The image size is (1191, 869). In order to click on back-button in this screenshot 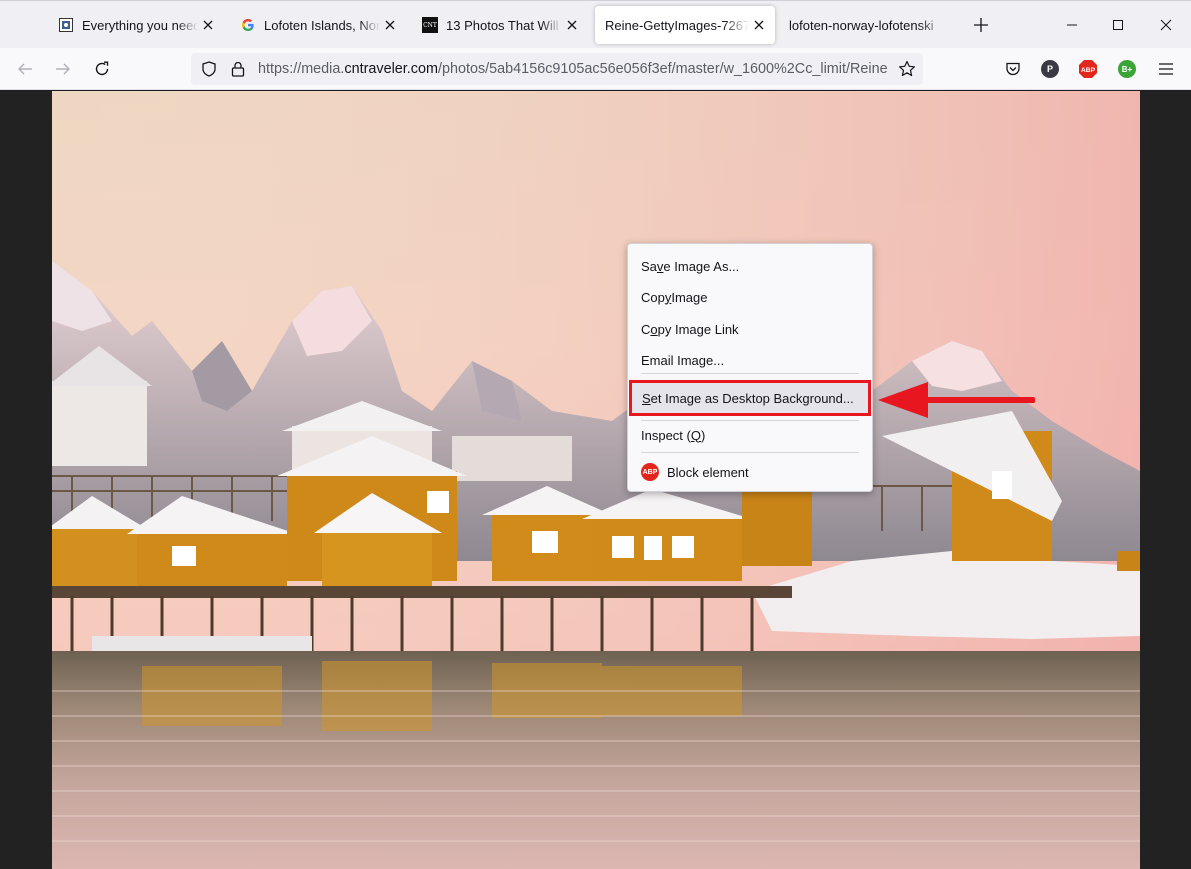, I will do `click(25, 69)`.